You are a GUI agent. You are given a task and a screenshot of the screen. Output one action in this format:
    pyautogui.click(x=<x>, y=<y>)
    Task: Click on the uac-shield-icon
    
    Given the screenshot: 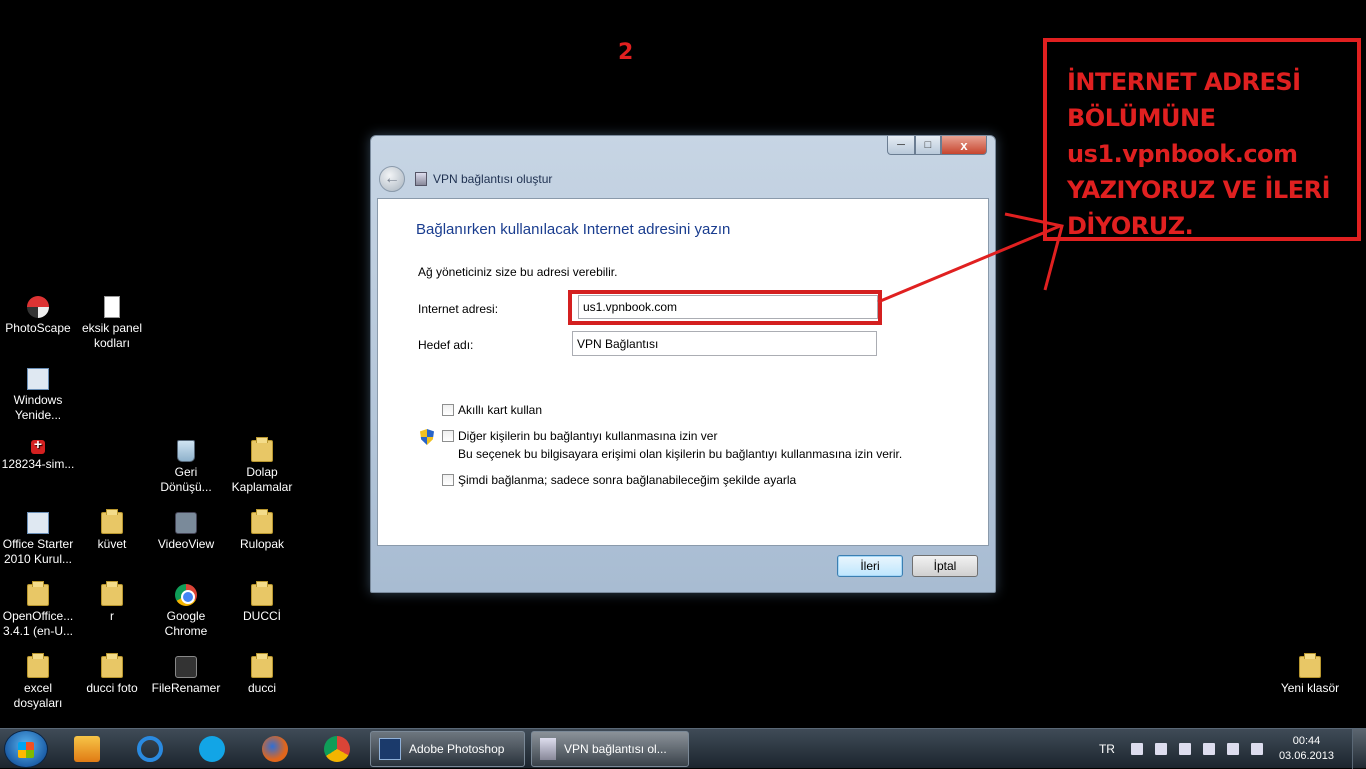 What is the action you would take?
    pyautogui.click(x=427, y=437)
    